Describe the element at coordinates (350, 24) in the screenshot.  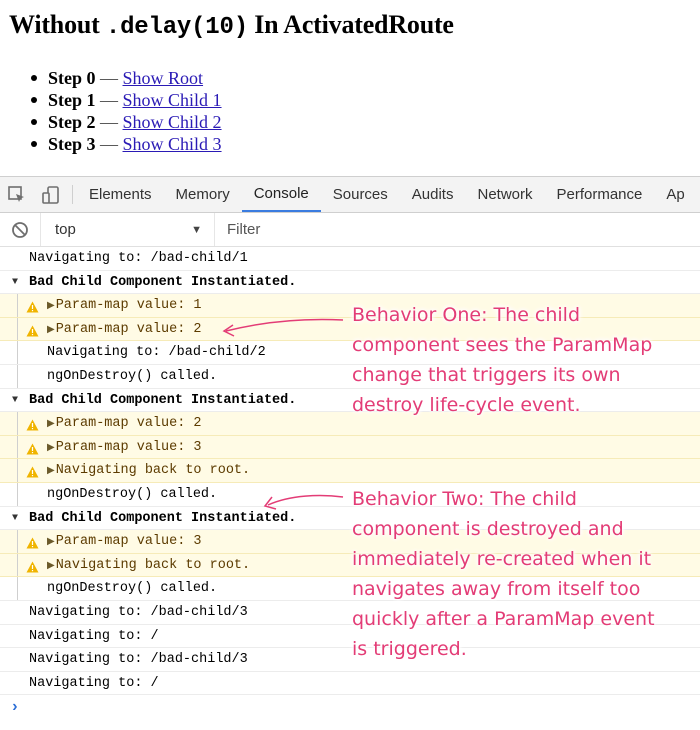
I see `title-suffix: In ActivatedRoute` at that location.